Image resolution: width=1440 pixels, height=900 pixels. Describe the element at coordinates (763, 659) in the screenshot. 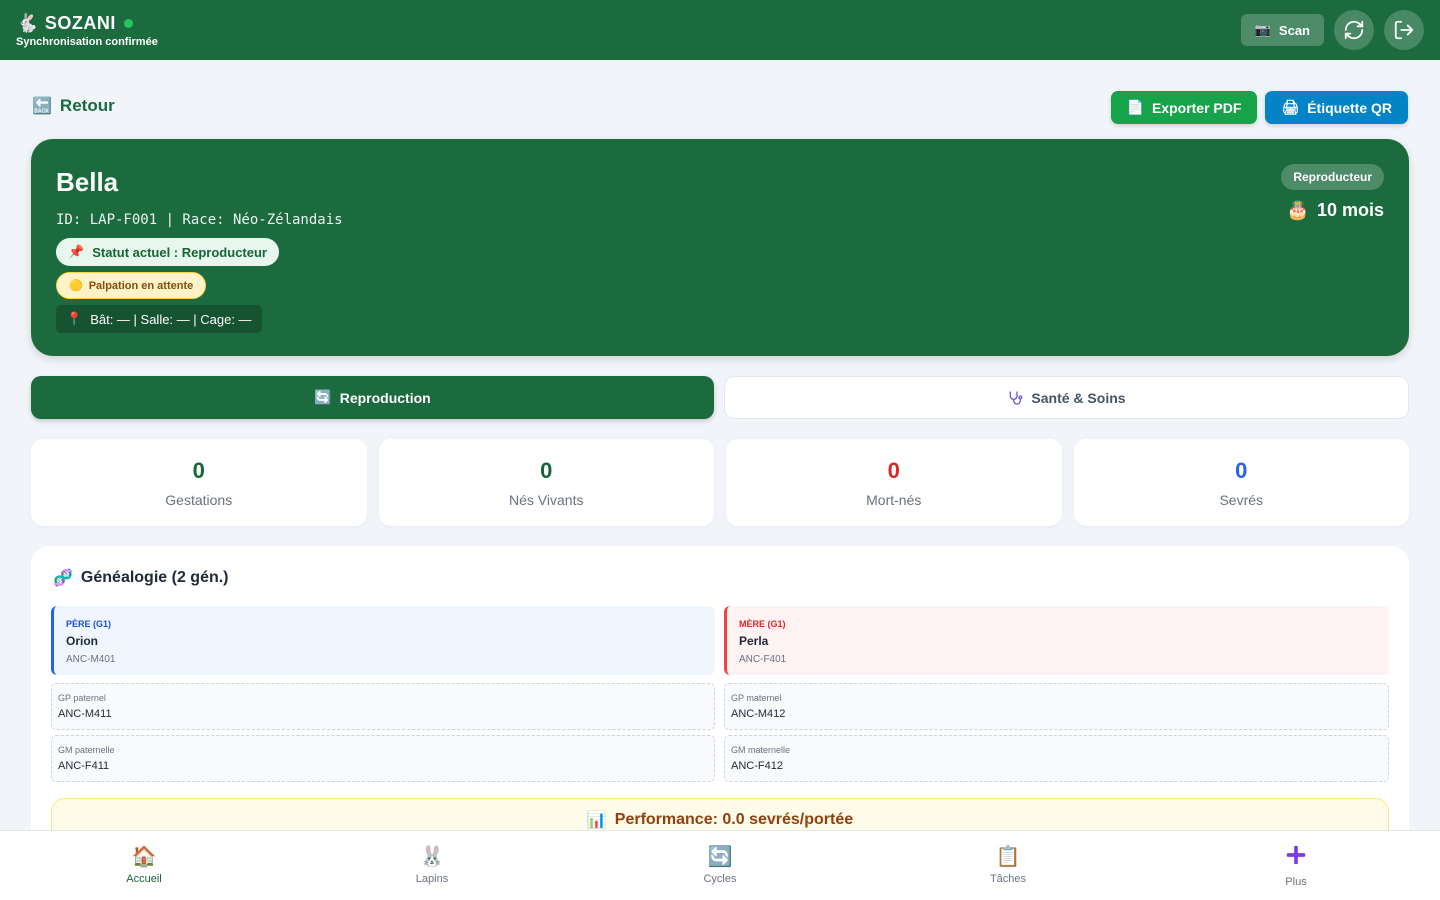

I see `mother-id: ANC-F401` at that location.